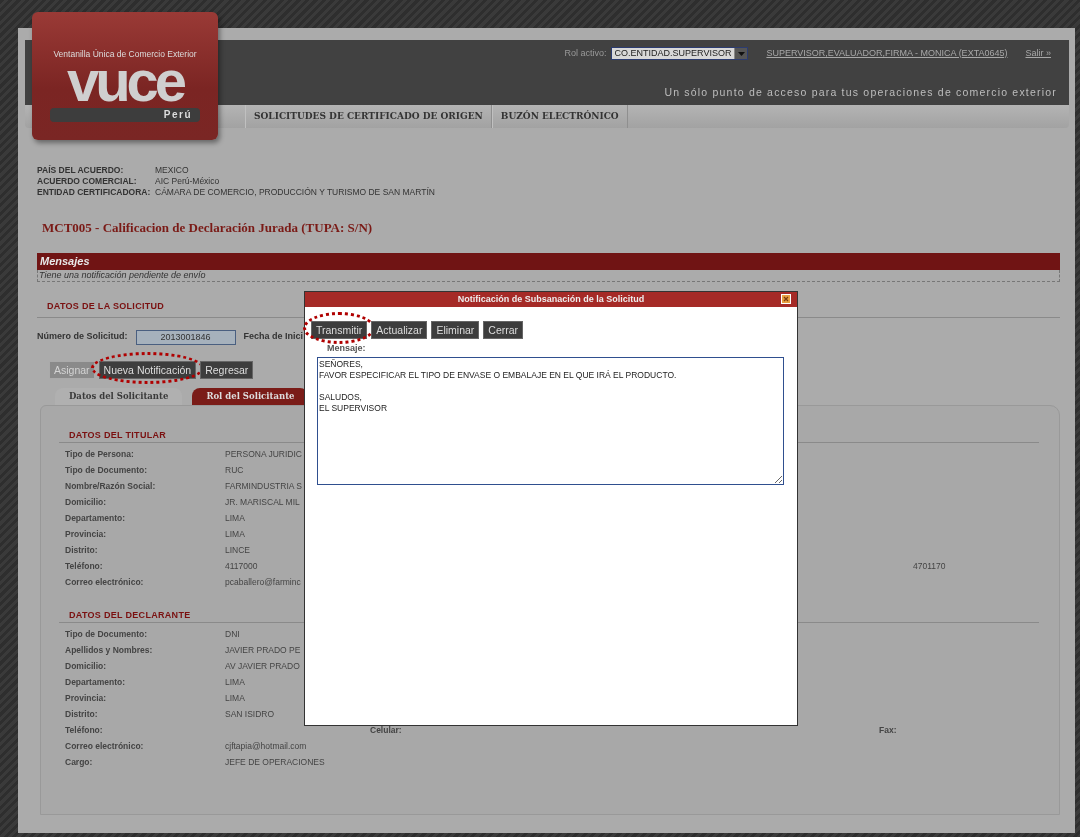 This screenshot has height=837, width=1080. What do you see at coordinates (368, 116) in the screenshot?
I see `nav-item: SOLICITUDES DE CERTIFICADO DE ORIGEN` at bounding box center [368, 116].